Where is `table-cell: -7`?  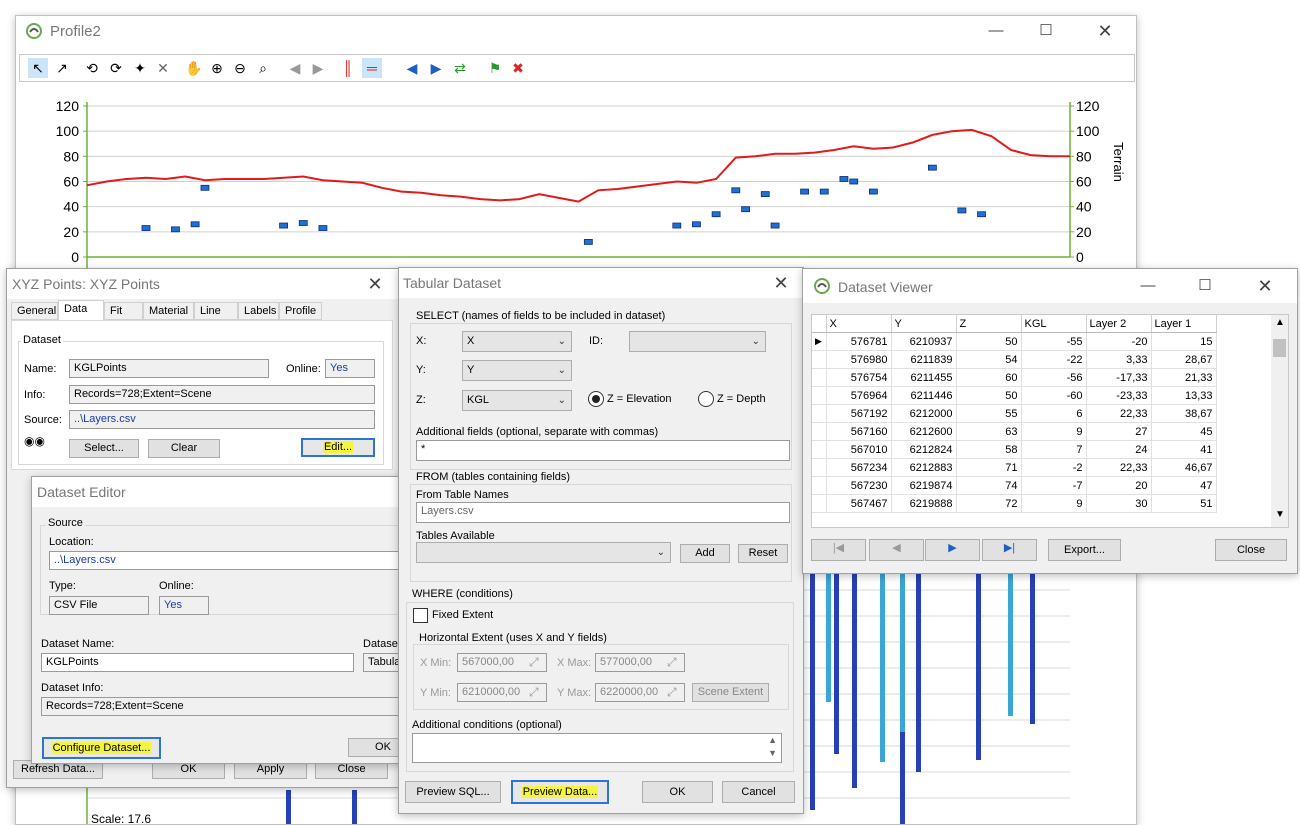 table-cell: -7 is located at coordinates (1054, 485).